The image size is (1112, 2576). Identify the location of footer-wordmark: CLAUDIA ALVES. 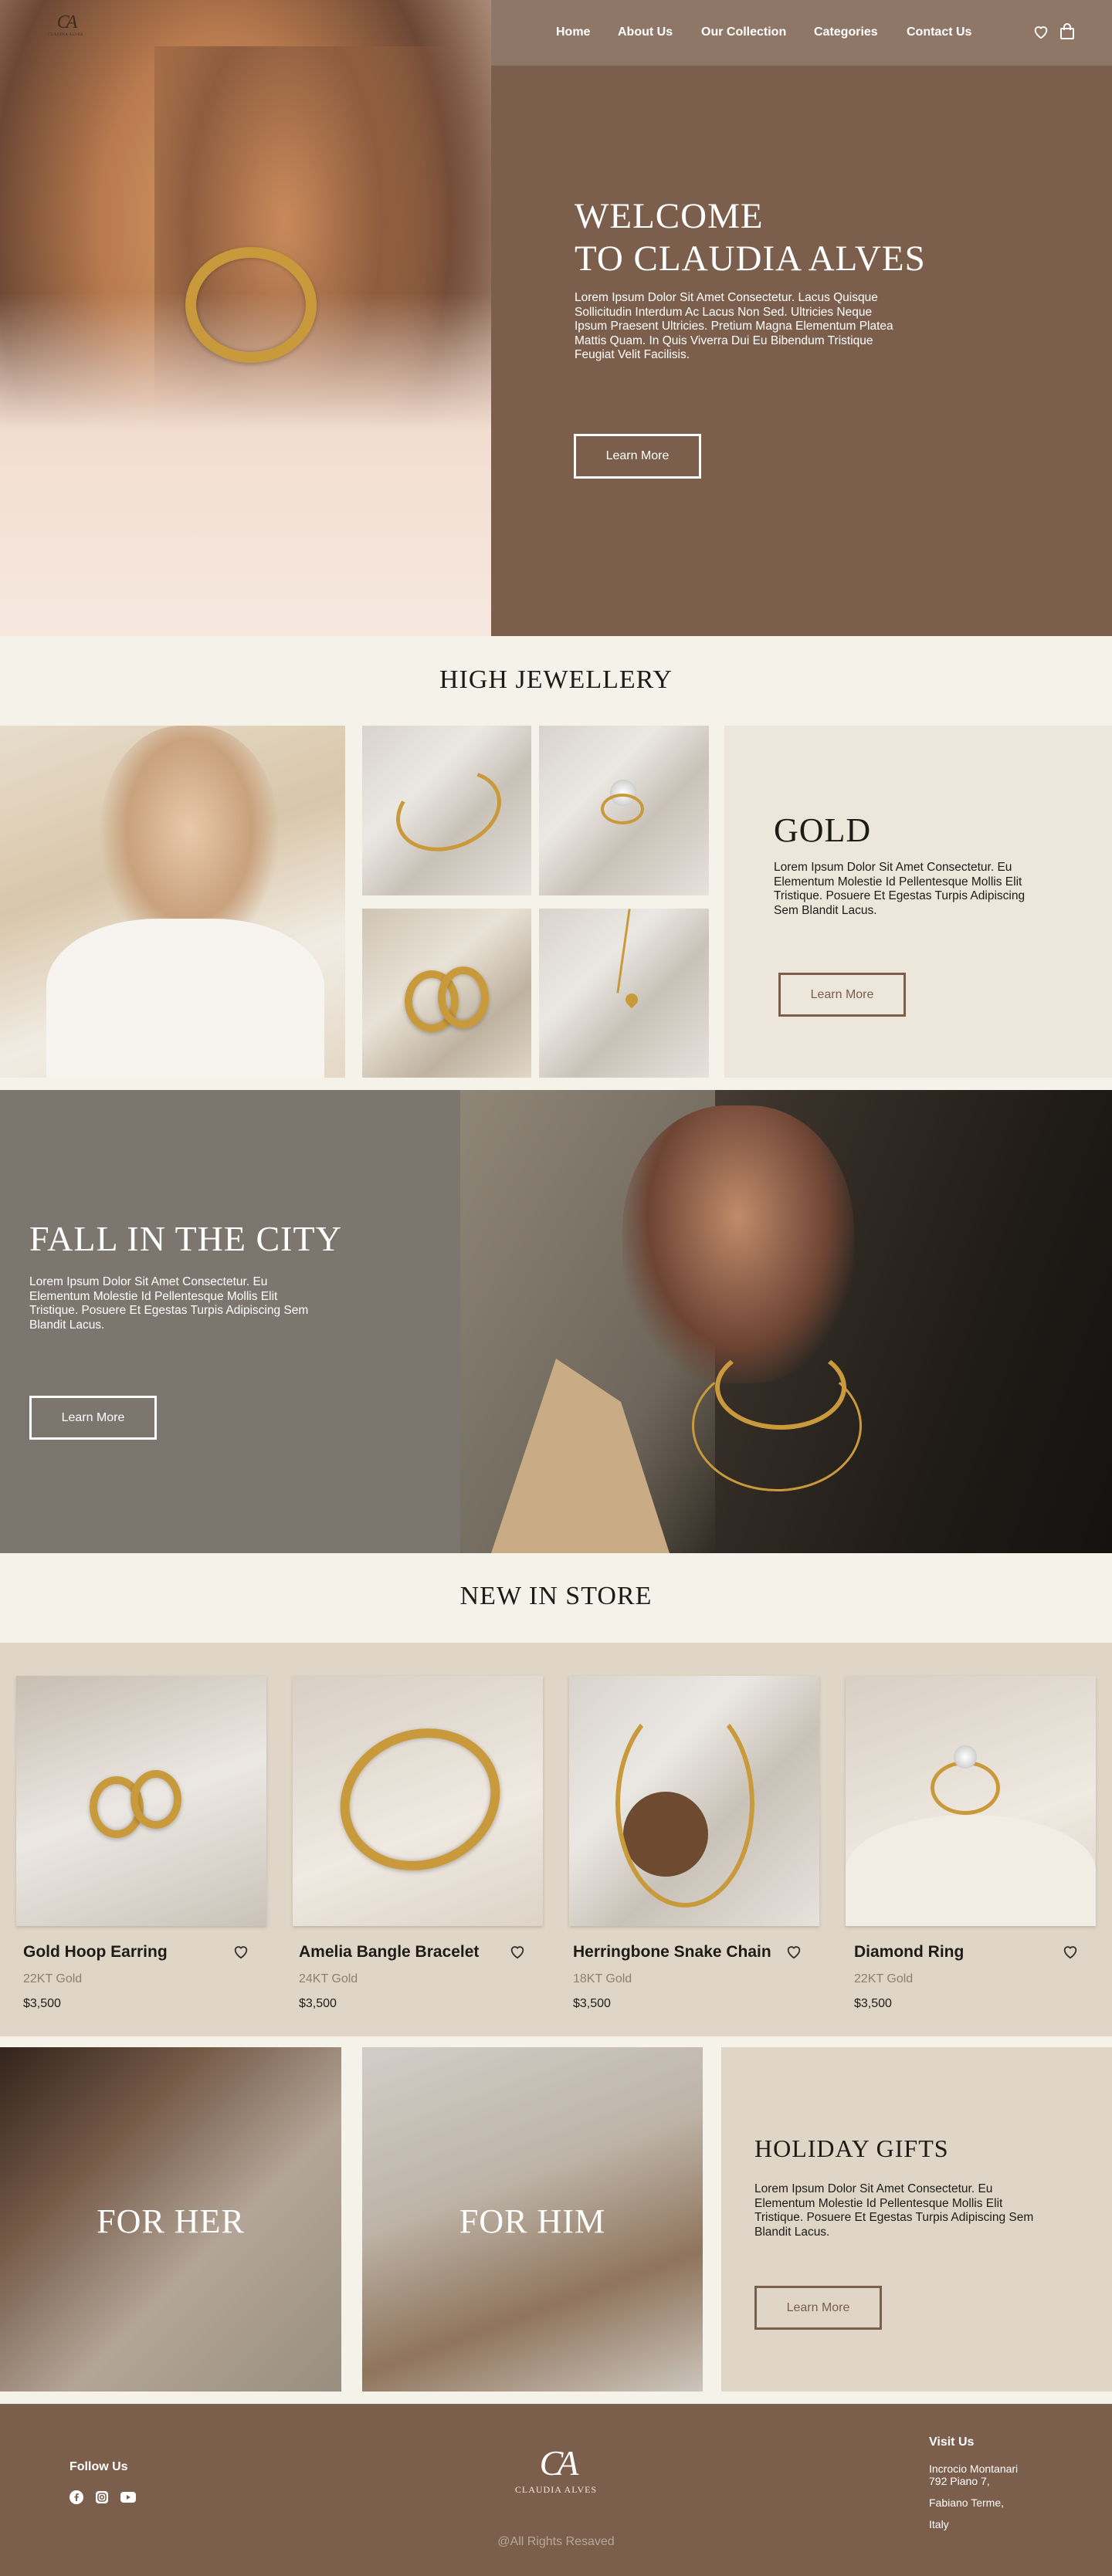
(556, 2490).